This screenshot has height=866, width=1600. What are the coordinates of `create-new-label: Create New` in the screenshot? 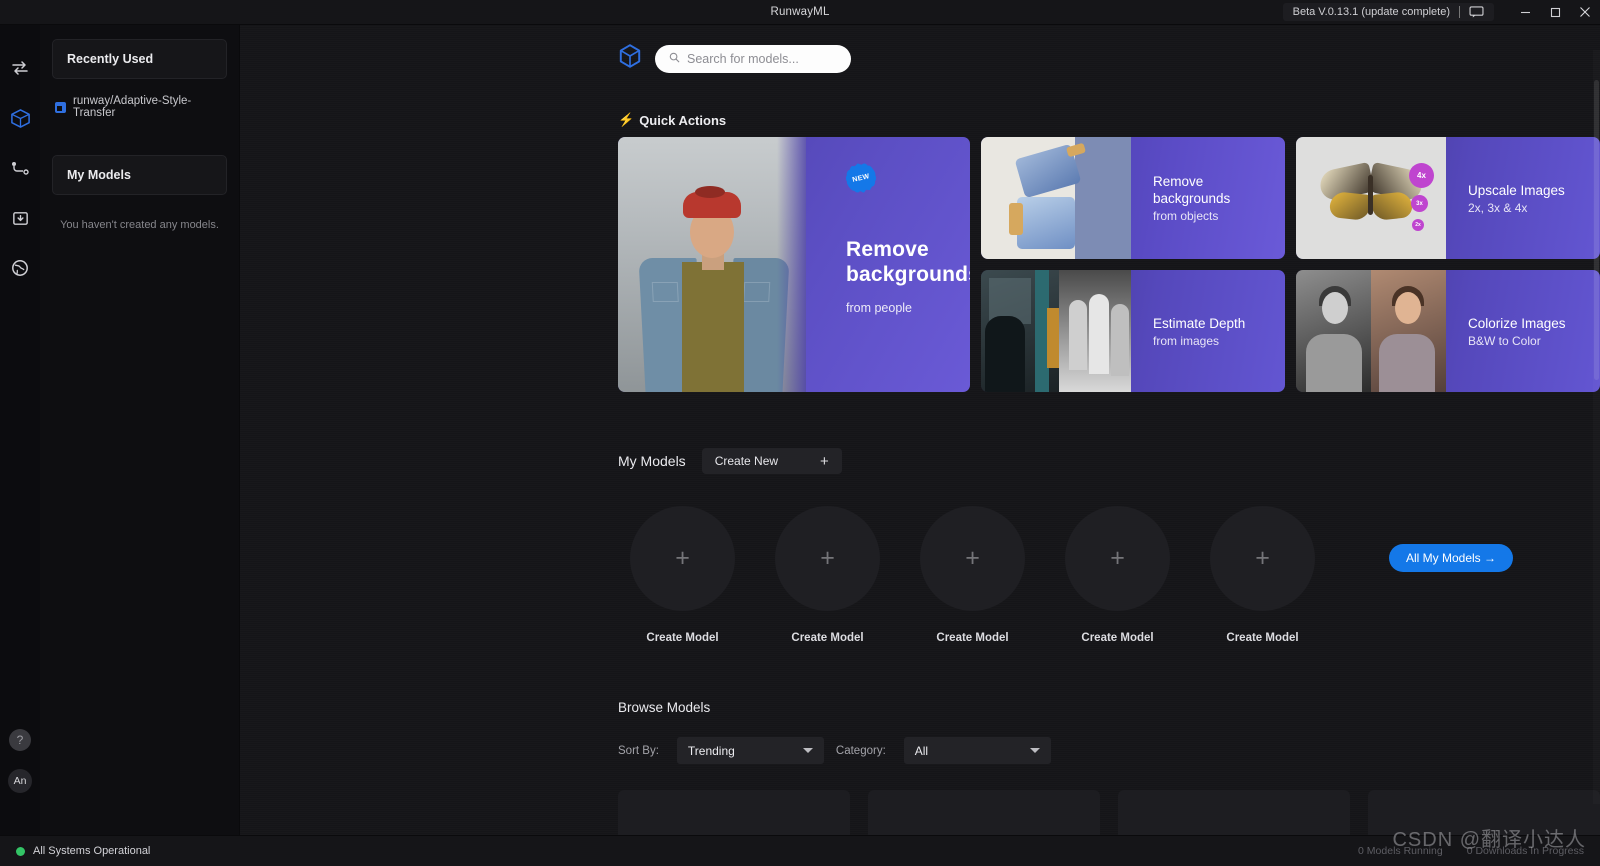 It's located at (746, 461).